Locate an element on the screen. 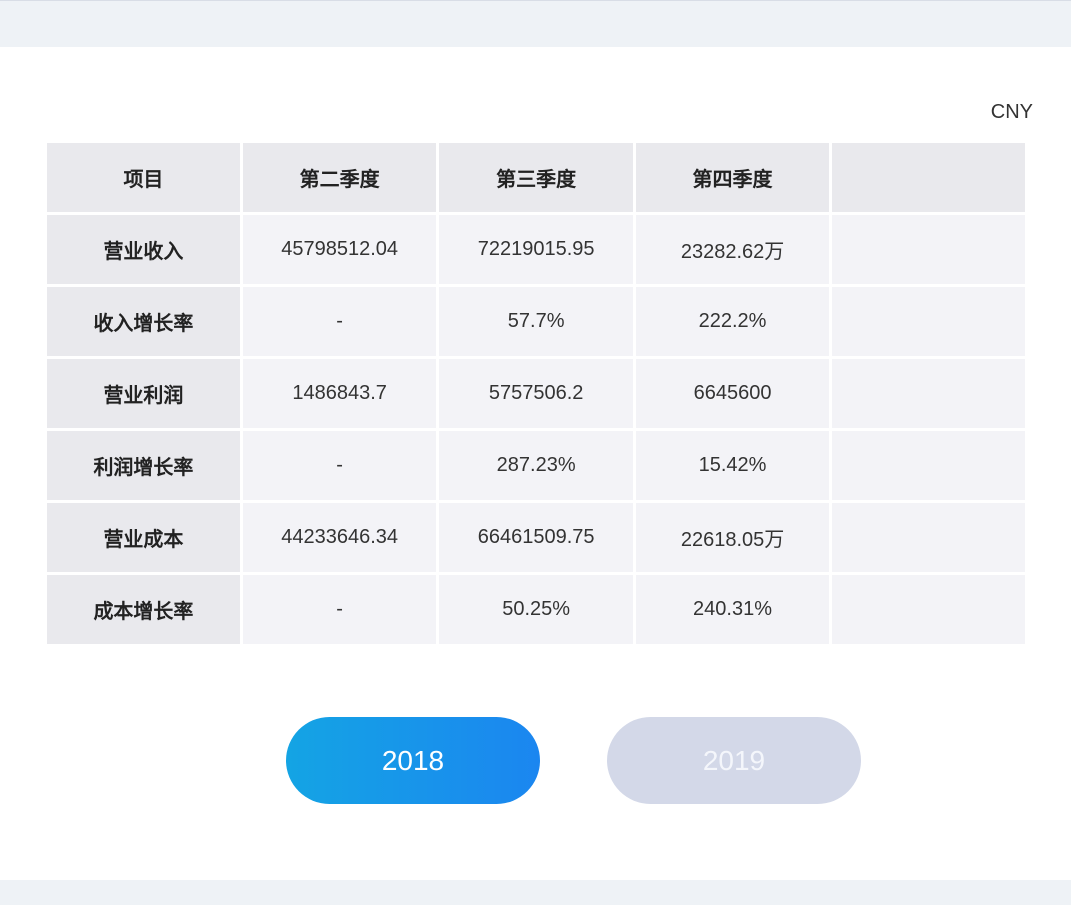 The width and height of the screenshot is (1071, 905). table-row: 营业成本 44233646.34 66461509.75 22618.05万 is located at coordinates (536, 537).